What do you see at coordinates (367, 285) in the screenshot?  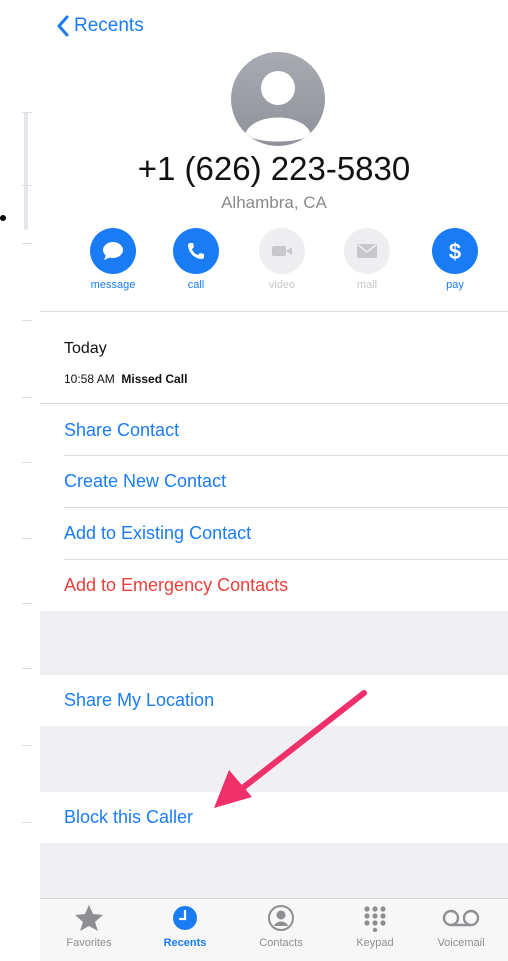 I see `mail-label: mail` at bounding box center [367, 285].